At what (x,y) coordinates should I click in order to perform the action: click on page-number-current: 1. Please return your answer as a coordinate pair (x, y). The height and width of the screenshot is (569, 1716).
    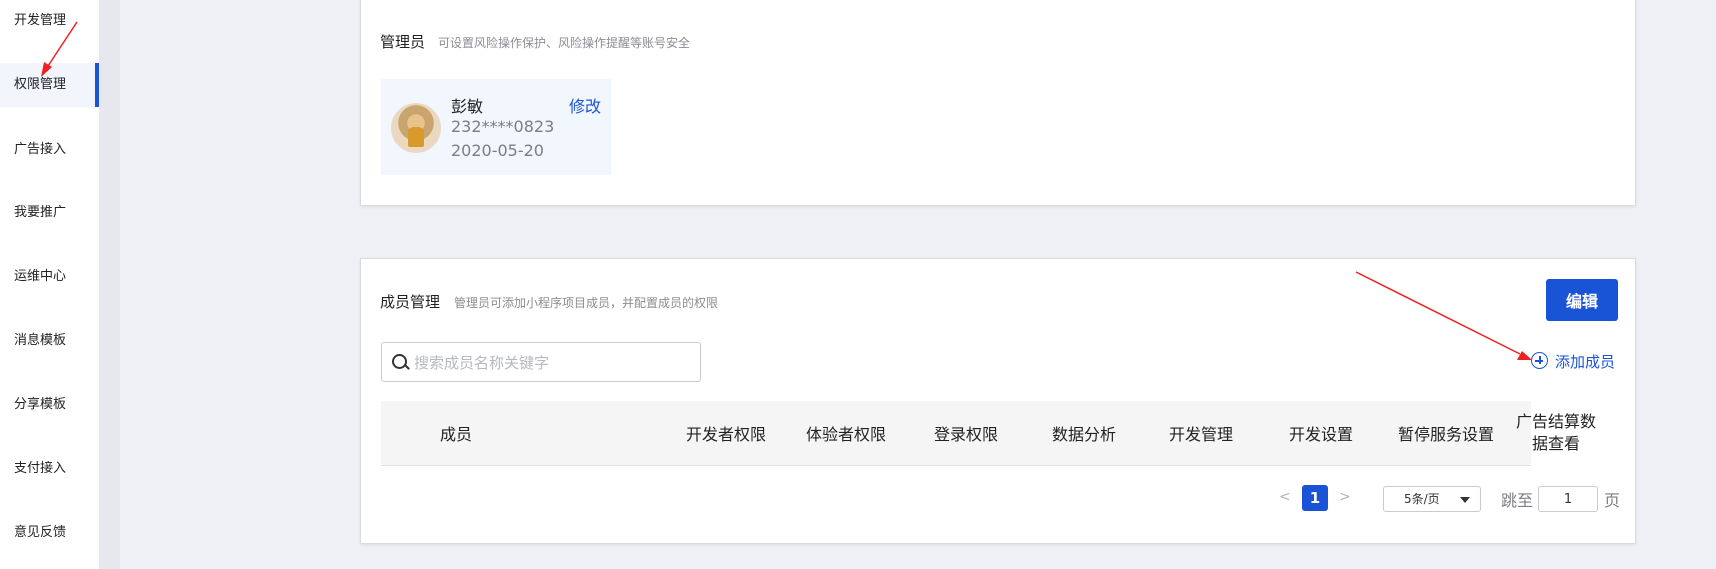
    Looking at the image, I should click on (1315, 498).